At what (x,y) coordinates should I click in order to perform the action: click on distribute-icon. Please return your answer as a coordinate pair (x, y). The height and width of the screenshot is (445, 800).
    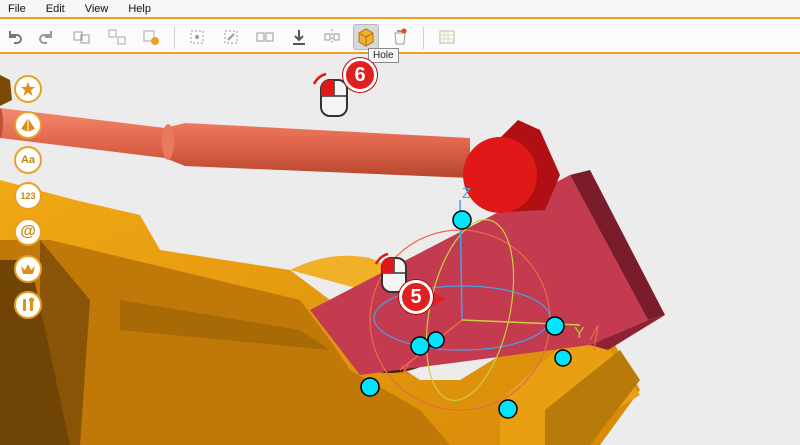
    Looking at the image, I should click on (231, 37).